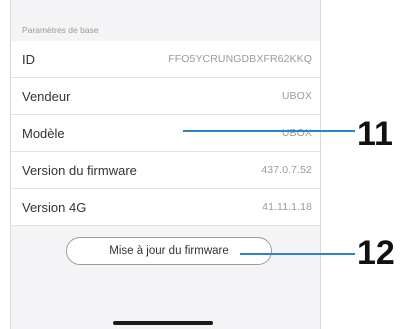 The image size is (404, 329). I want to click on row-firmware-version-value: 437.0.7.52, so click(286, 170).